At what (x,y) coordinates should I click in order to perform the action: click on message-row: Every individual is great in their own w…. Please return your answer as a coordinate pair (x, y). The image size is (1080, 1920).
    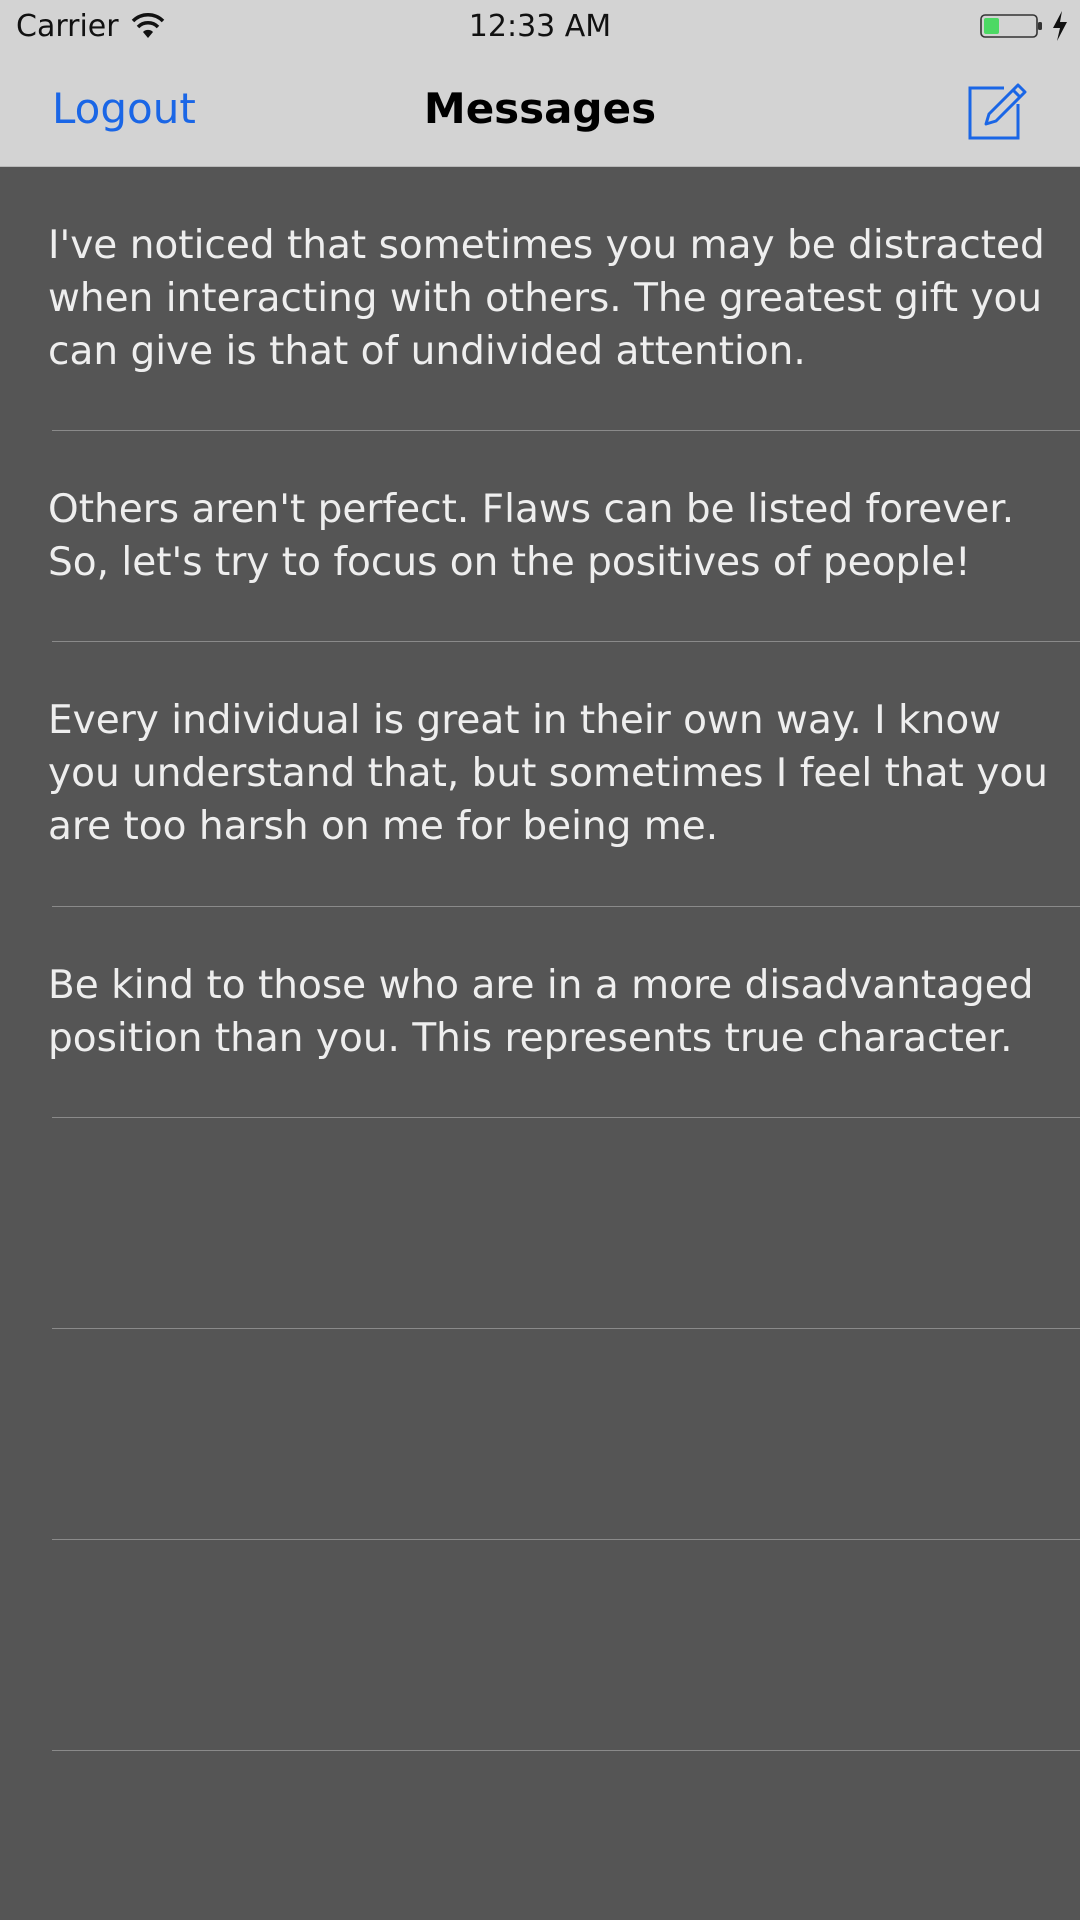
    Looking at the image, I should click on (540, 774).